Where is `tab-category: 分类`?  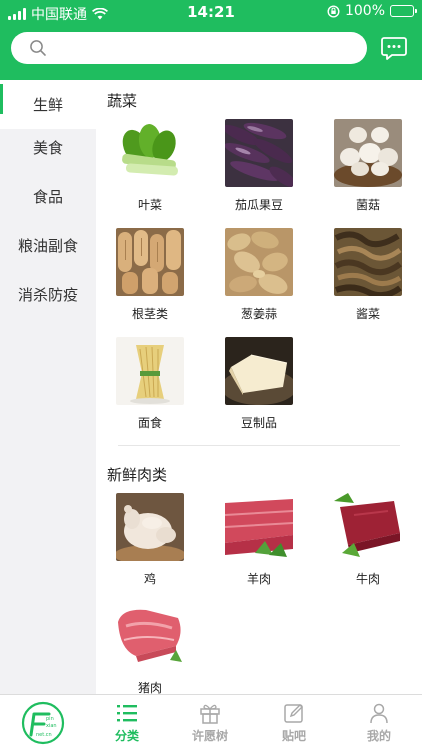
tab-category: 分类 is located at coordinates (127, 723).